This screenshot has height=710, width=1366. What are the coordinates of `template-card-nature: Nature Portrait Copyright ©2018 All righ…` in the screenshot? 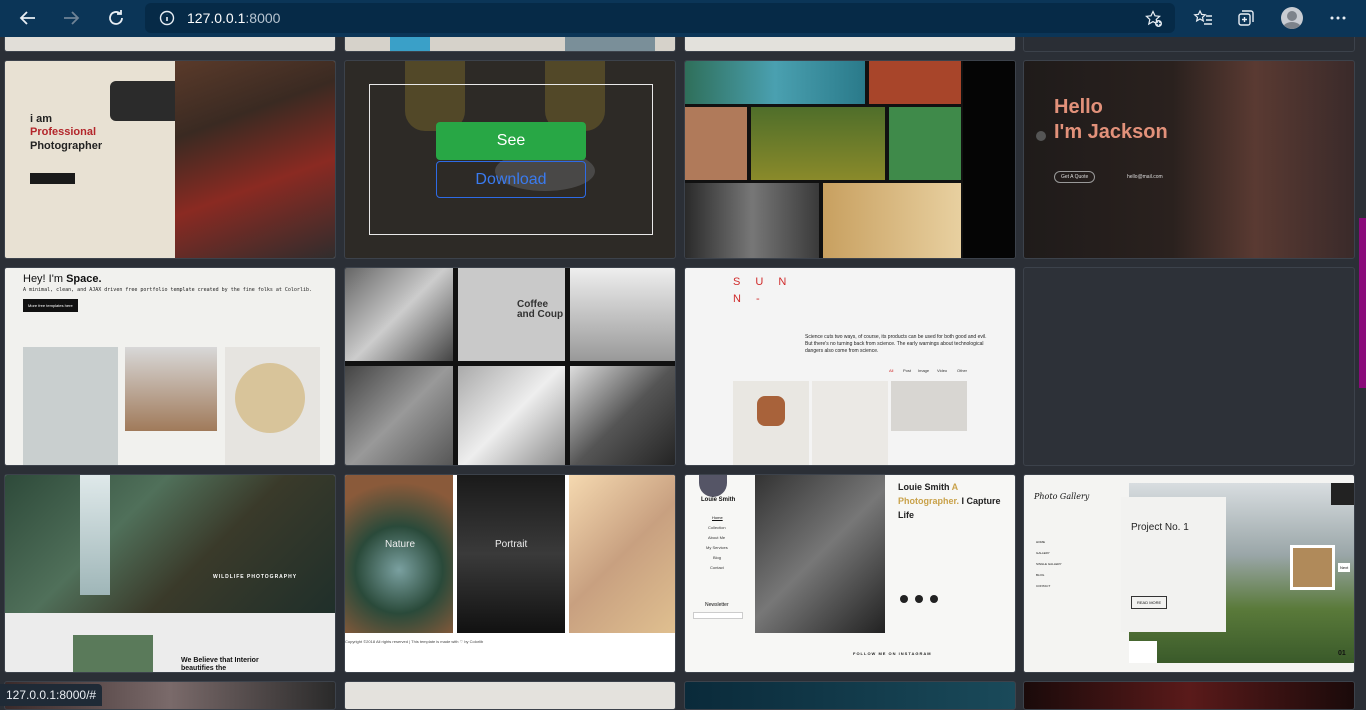 It's located at (510, 573).